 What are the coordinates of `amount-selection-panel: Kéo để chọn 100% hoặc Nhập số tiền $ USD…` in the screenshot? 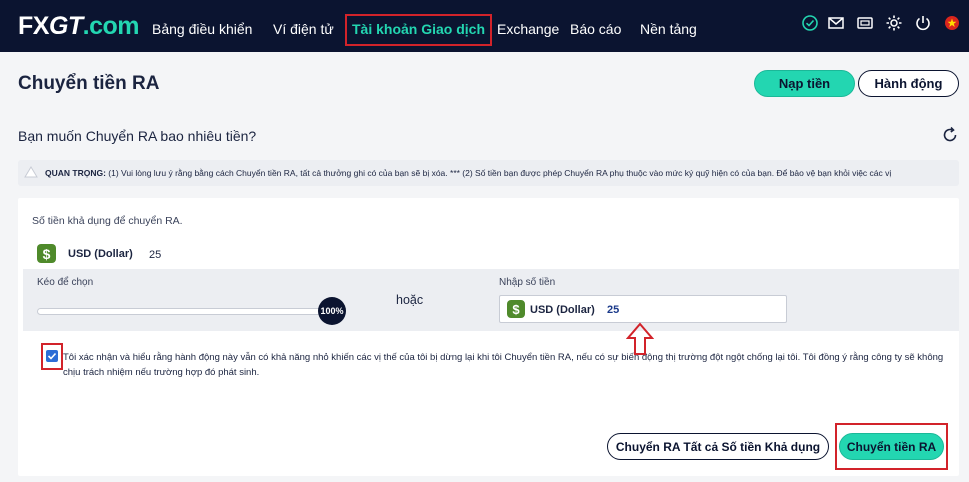 It's located at (491, 300).